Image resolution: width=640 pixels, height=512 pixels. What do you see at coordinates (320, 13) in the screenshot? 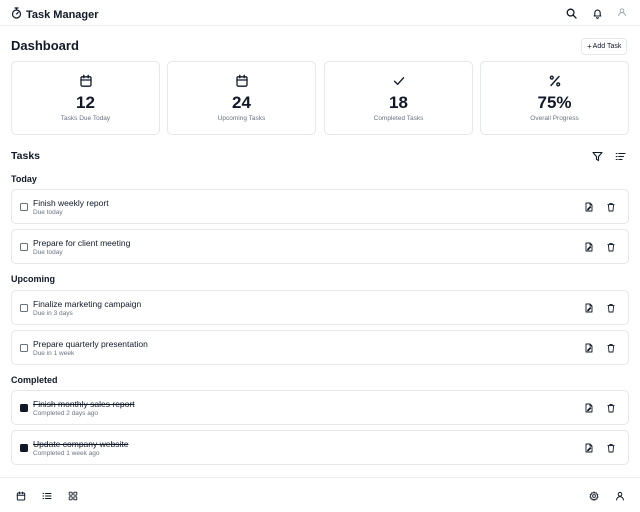
I see `top-bar: Task Manager` at bounding box center [320, 13].